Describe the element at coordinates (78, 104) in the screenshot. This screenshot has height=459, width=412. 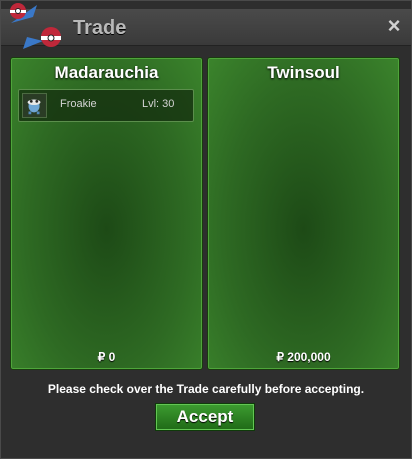
I see `item-name: Froakie` at that location.